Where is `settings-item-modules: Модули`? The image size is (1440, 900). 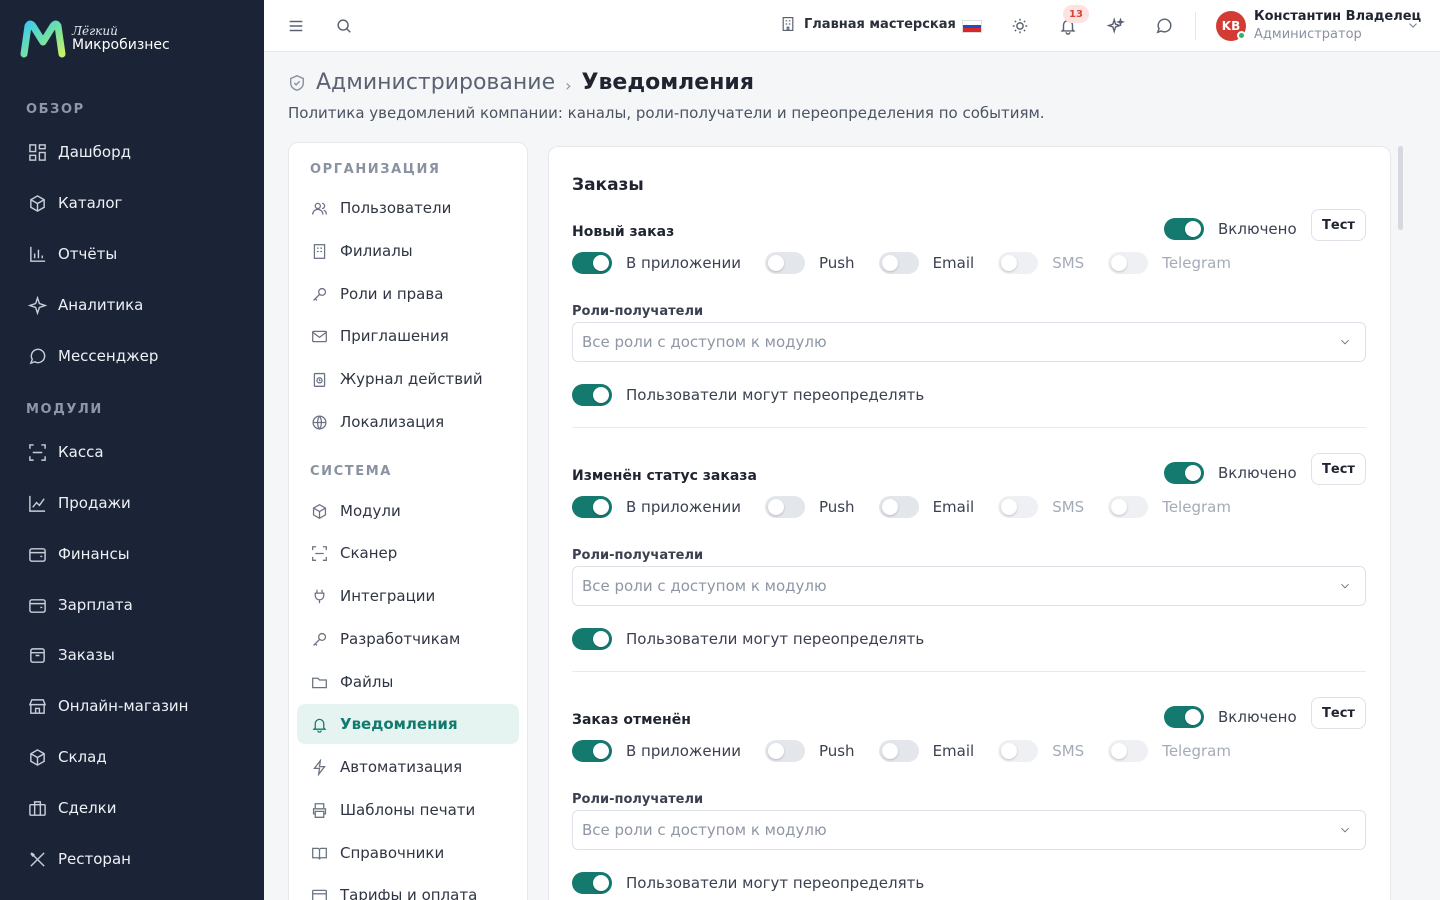 settings-item-modules: Модули is located at coordinates (408, 511).